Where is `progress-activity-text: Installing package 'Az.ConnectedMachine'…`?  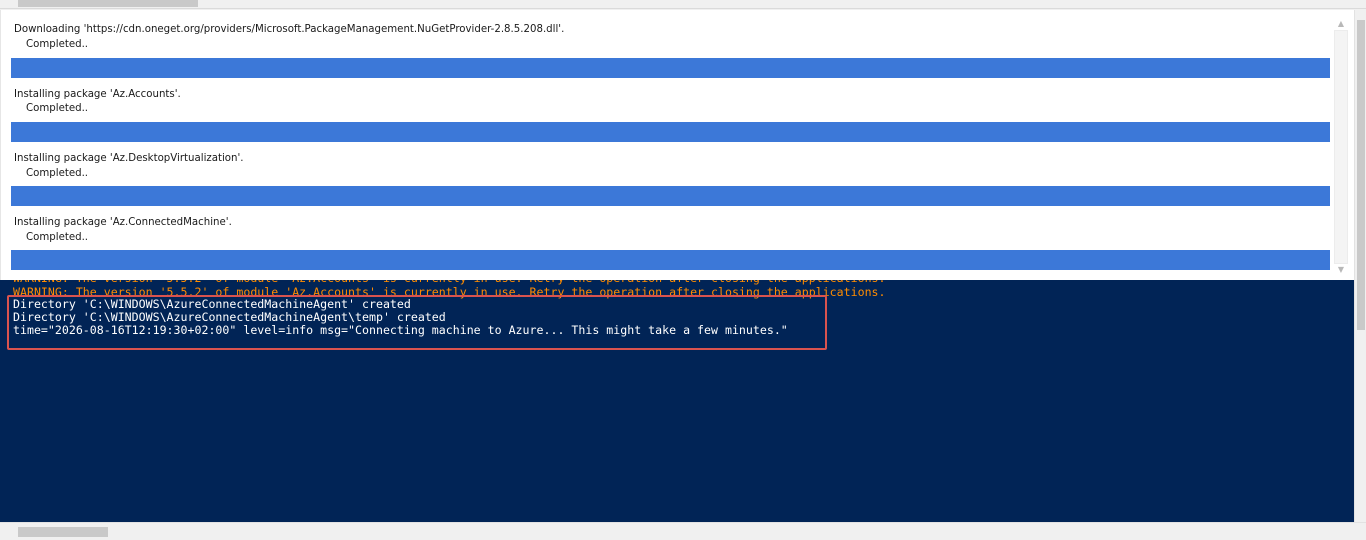 progress-activity-text: Installing package 'Az.ConnectedMachine'… is located at coordinates (123, 222).